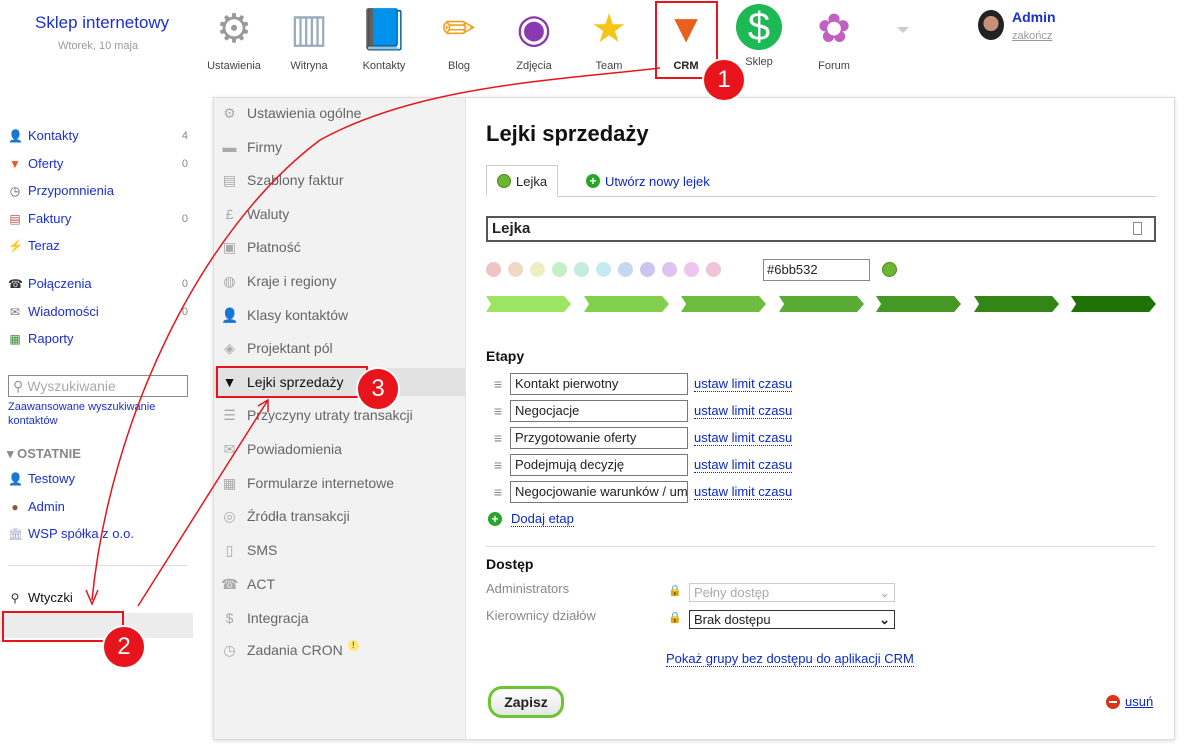  I want to click on advanced-search-link: Zaawansowane wyszukiwanie kontaktów, so click(95, 414).